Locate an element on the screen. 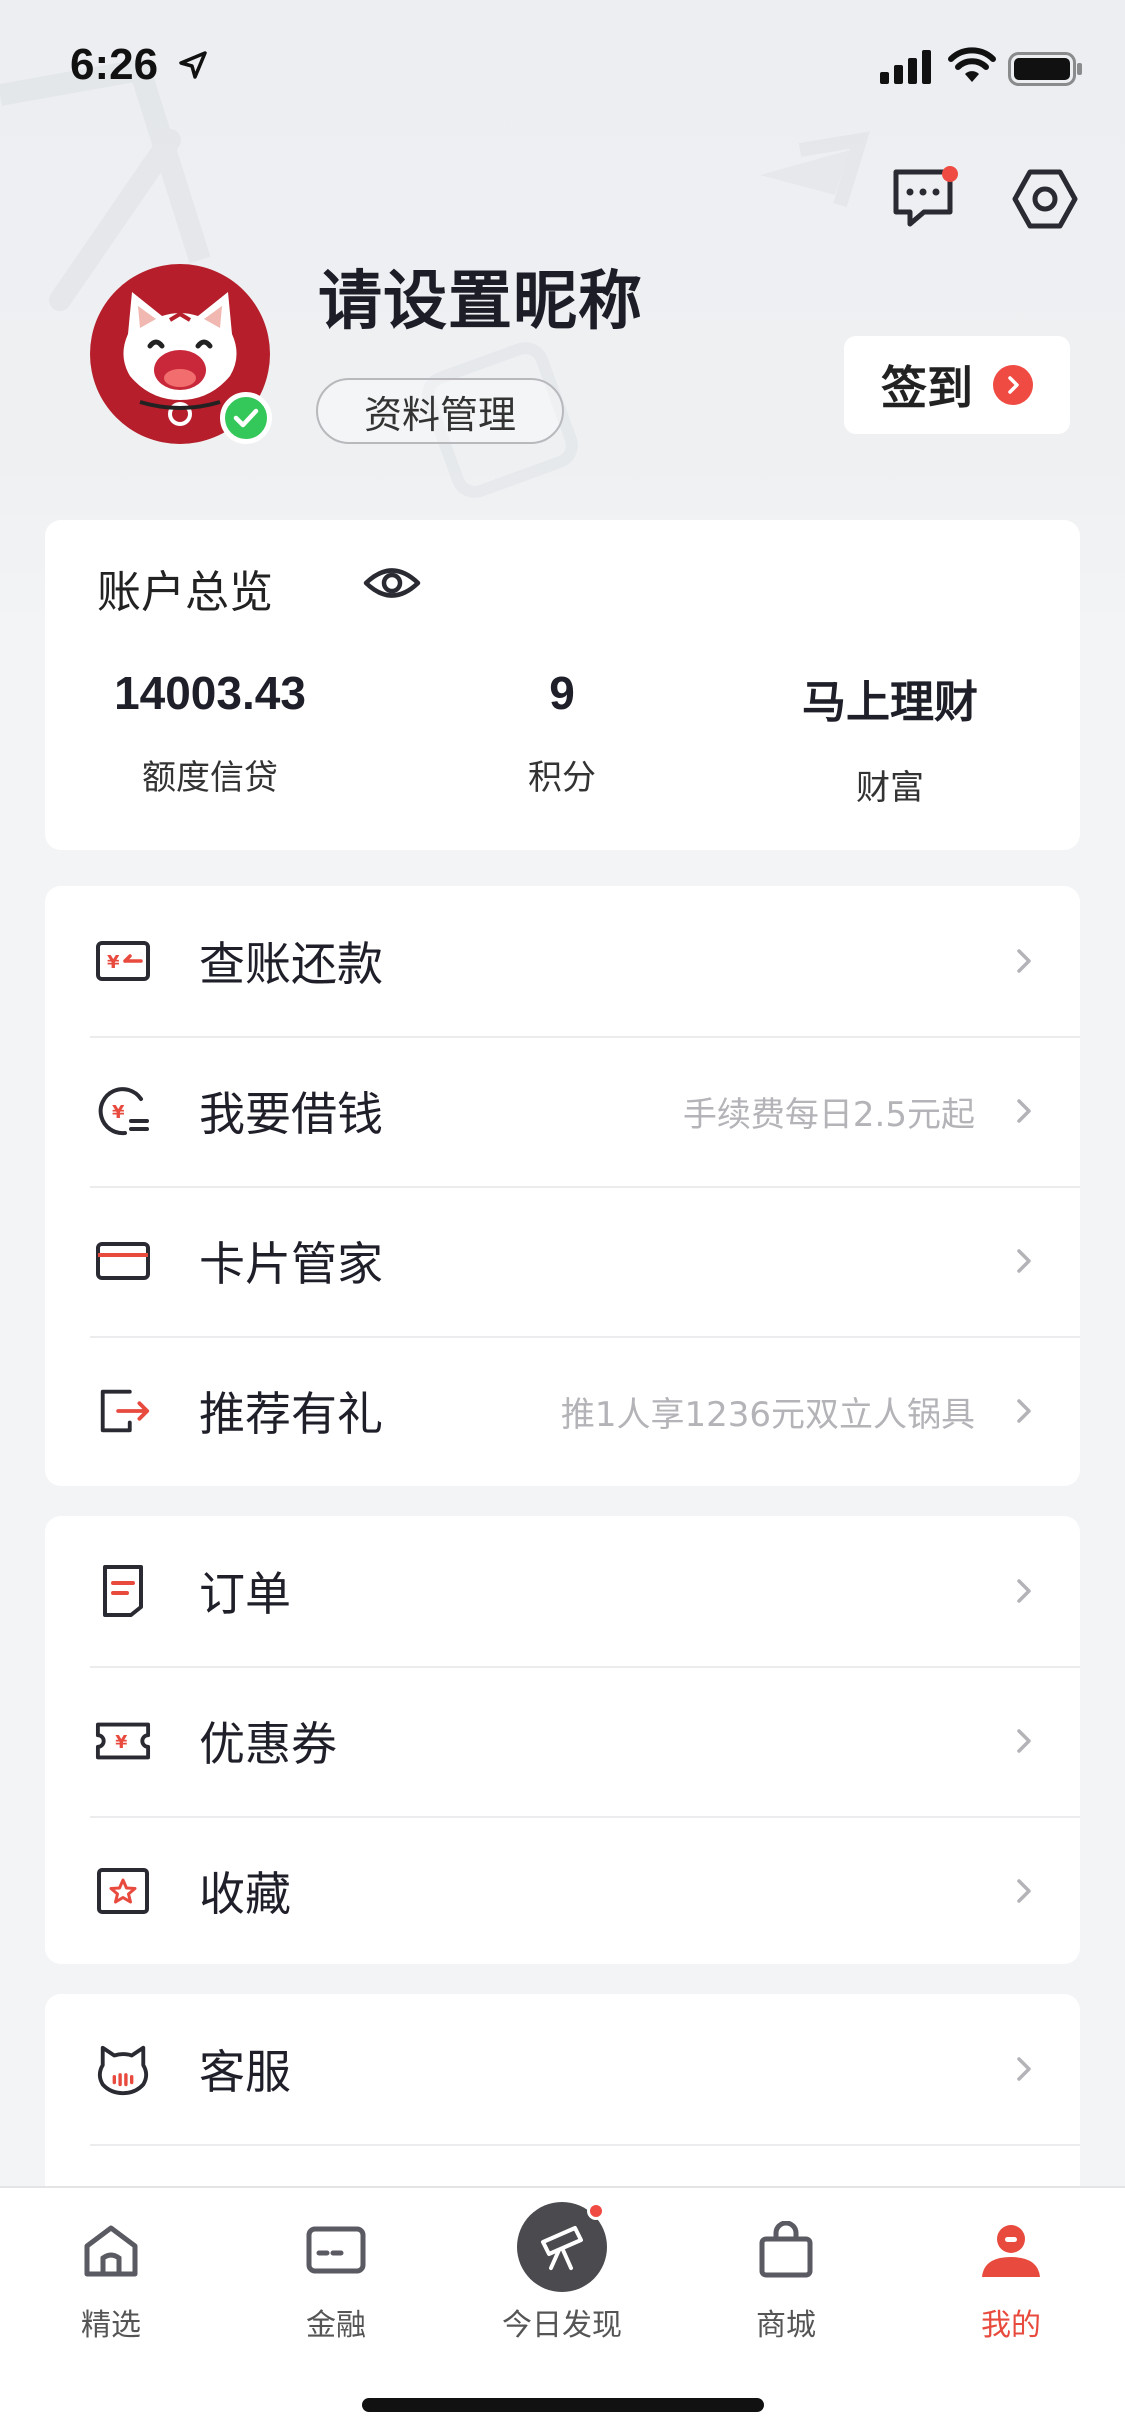 This screenshot has width=1125, height=2436. wifi-icon is located at coordinates (972, 64).